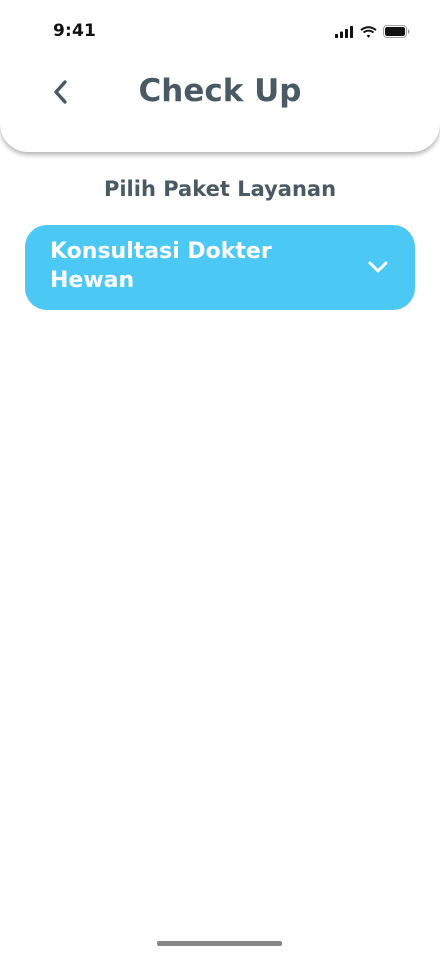  I want to click on battery-icon, so click(396, 31).